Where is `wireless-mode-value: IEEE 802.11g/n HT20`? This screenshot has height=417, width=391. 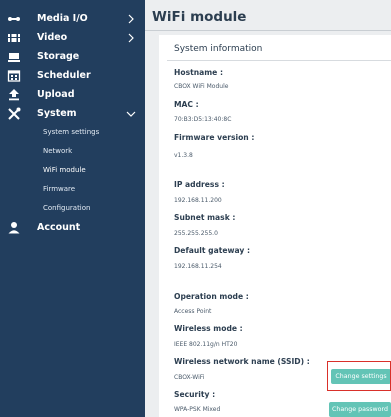
wireless-mode-value: IEEE 802.11g/n HT20 is located at coordinates (206, 344).